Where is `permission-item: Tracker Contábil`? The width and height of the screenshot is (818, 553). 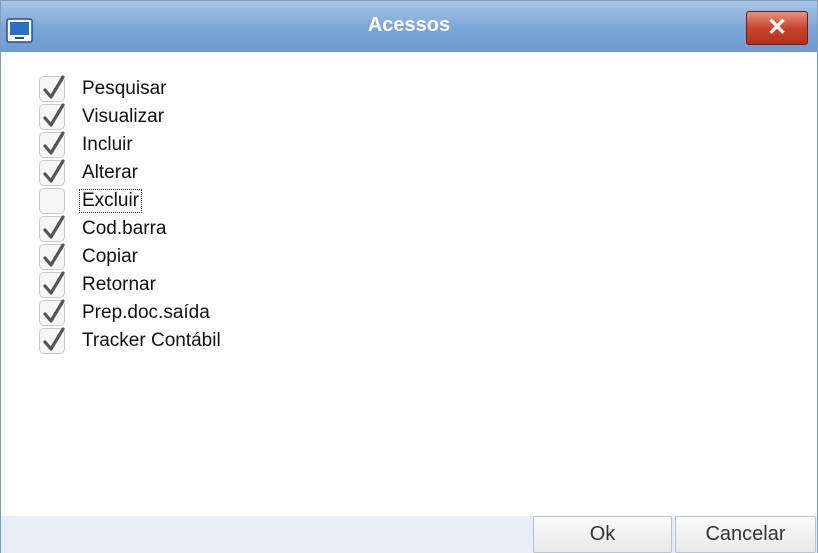
permission-item: Tracker Contábil is located at coordinates (239, 340).